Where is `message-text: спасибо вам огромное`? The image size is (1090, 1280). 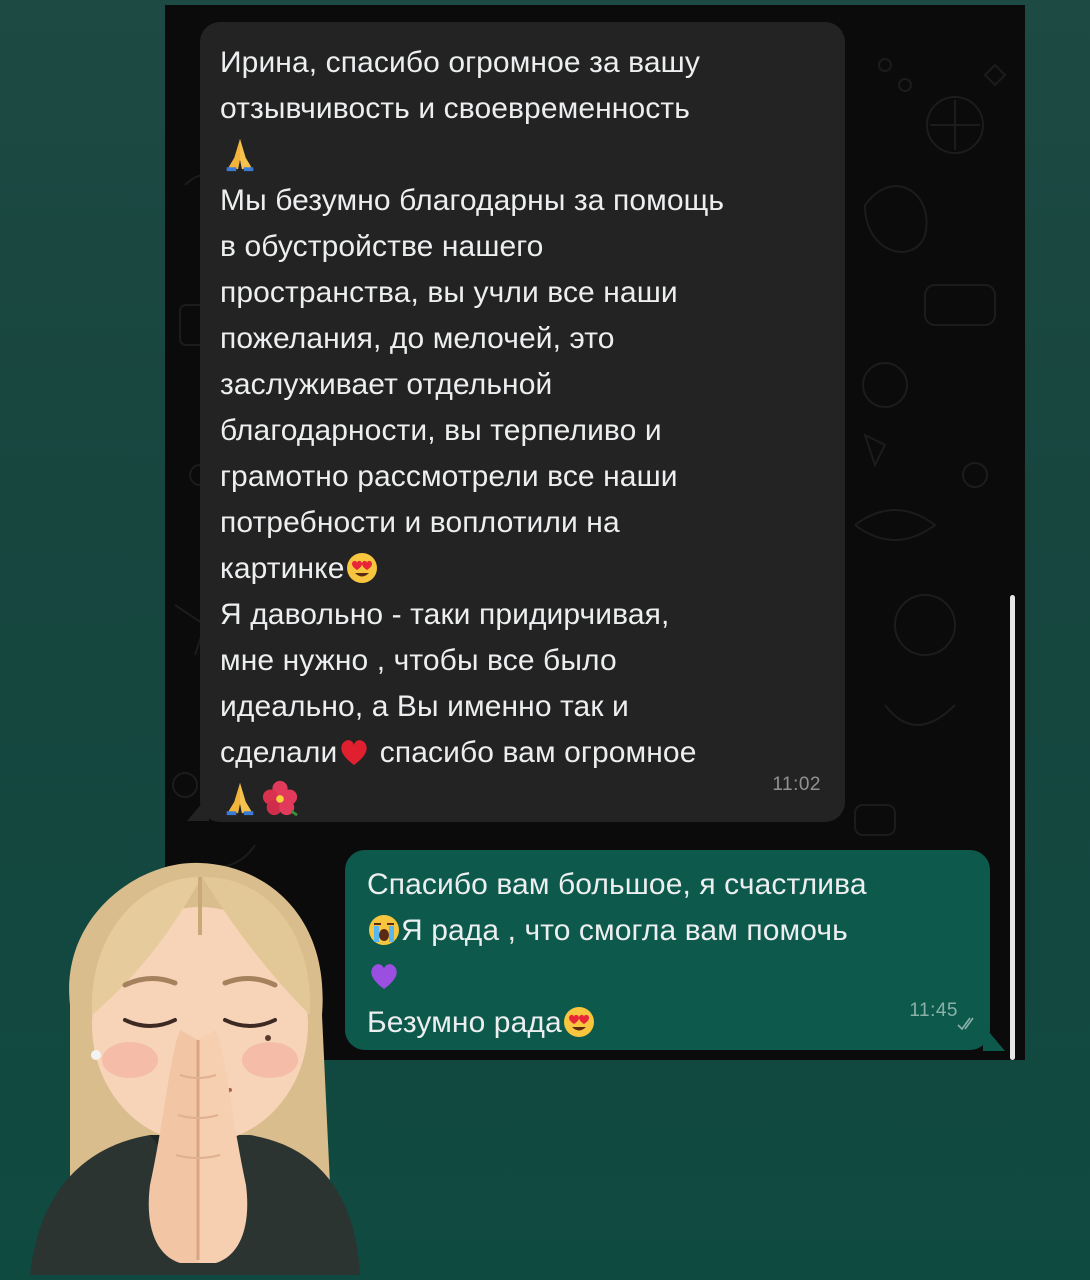 message-text: спасибо вам огромное is located at coordinates (534, 752).